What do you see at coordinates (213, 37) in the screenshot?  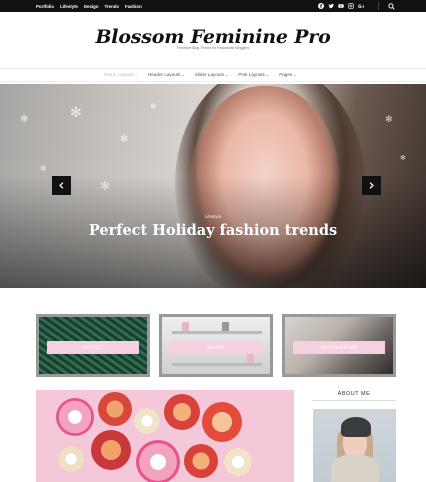 I see `site-title: Blossom Feminine Pro` at bounding box center [213, 37].